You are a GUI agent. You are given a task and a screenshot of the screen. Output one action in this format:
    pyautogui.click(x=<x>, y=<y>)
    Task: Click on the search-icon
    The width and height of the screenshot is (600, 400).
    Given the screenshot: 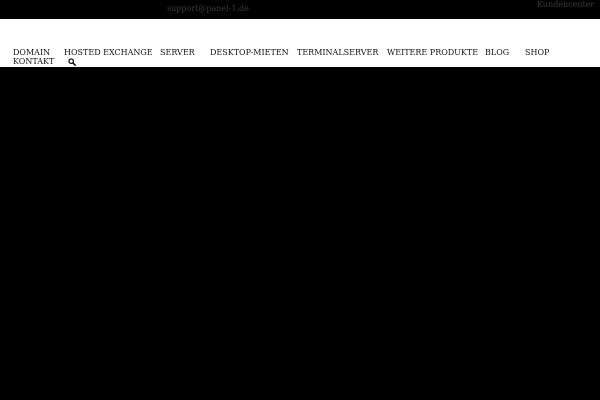 What is the action you would take?
    pyautogui.click(x=72, y=62)
    